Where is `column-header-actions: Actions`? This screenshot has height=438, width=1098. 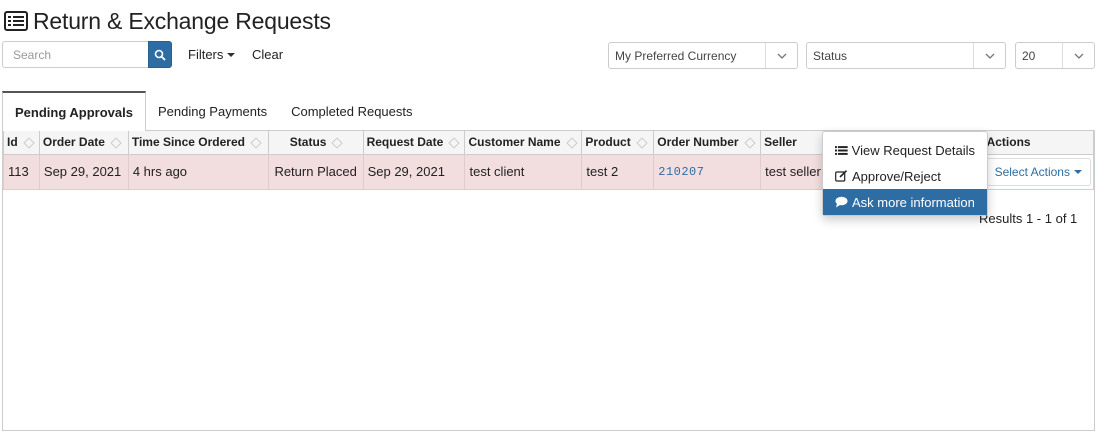 column-header-actions: Actions is located at coordinates (1038, 143).